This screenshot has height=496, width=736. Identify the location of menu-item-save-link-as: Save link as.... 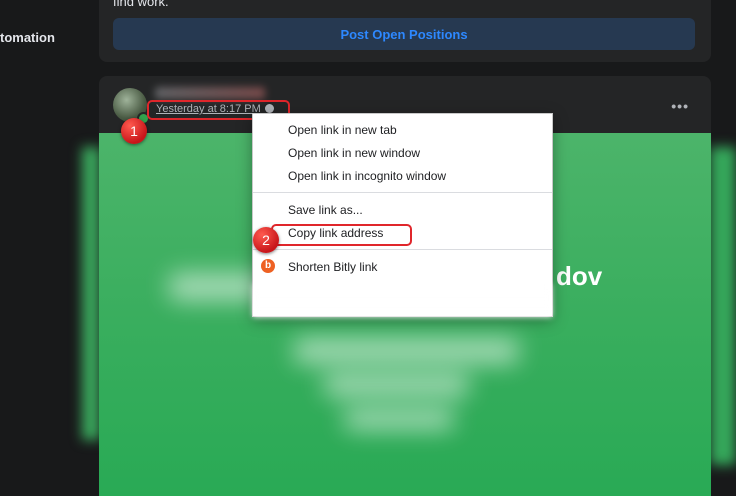
(402, 210).